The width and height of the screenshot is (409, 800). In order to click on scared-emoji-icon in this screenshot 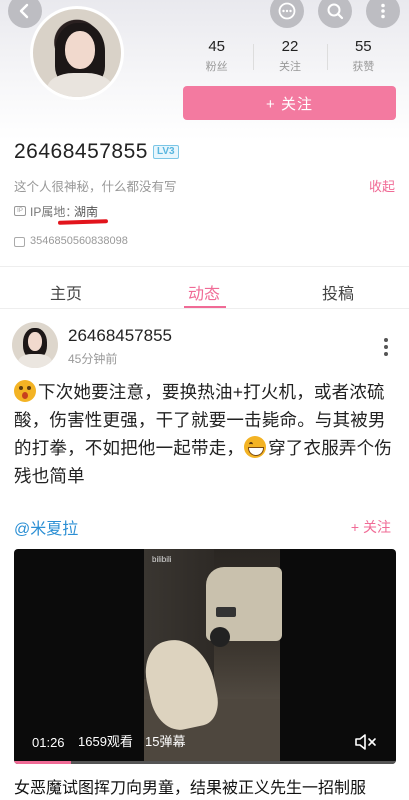, I will do `click(25, 391)`.